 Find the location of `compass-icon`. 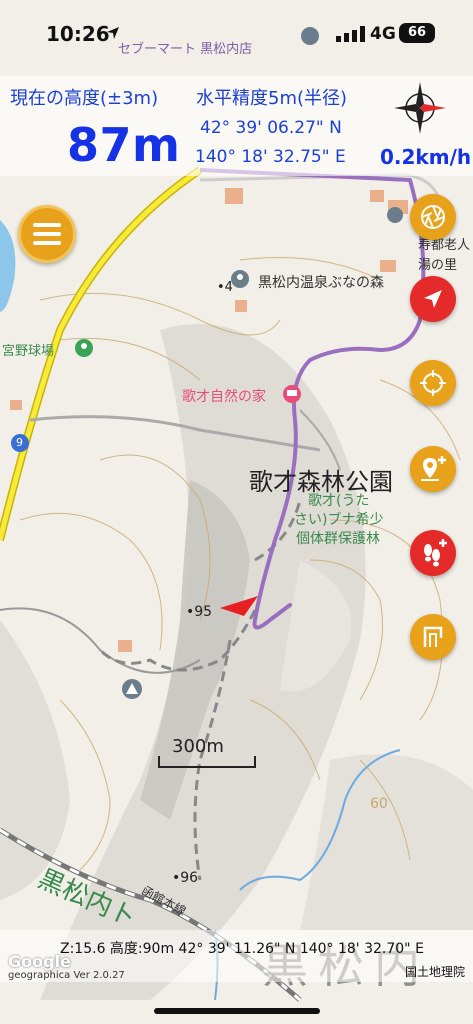

compass-icon is located at coordinates (420, 108).